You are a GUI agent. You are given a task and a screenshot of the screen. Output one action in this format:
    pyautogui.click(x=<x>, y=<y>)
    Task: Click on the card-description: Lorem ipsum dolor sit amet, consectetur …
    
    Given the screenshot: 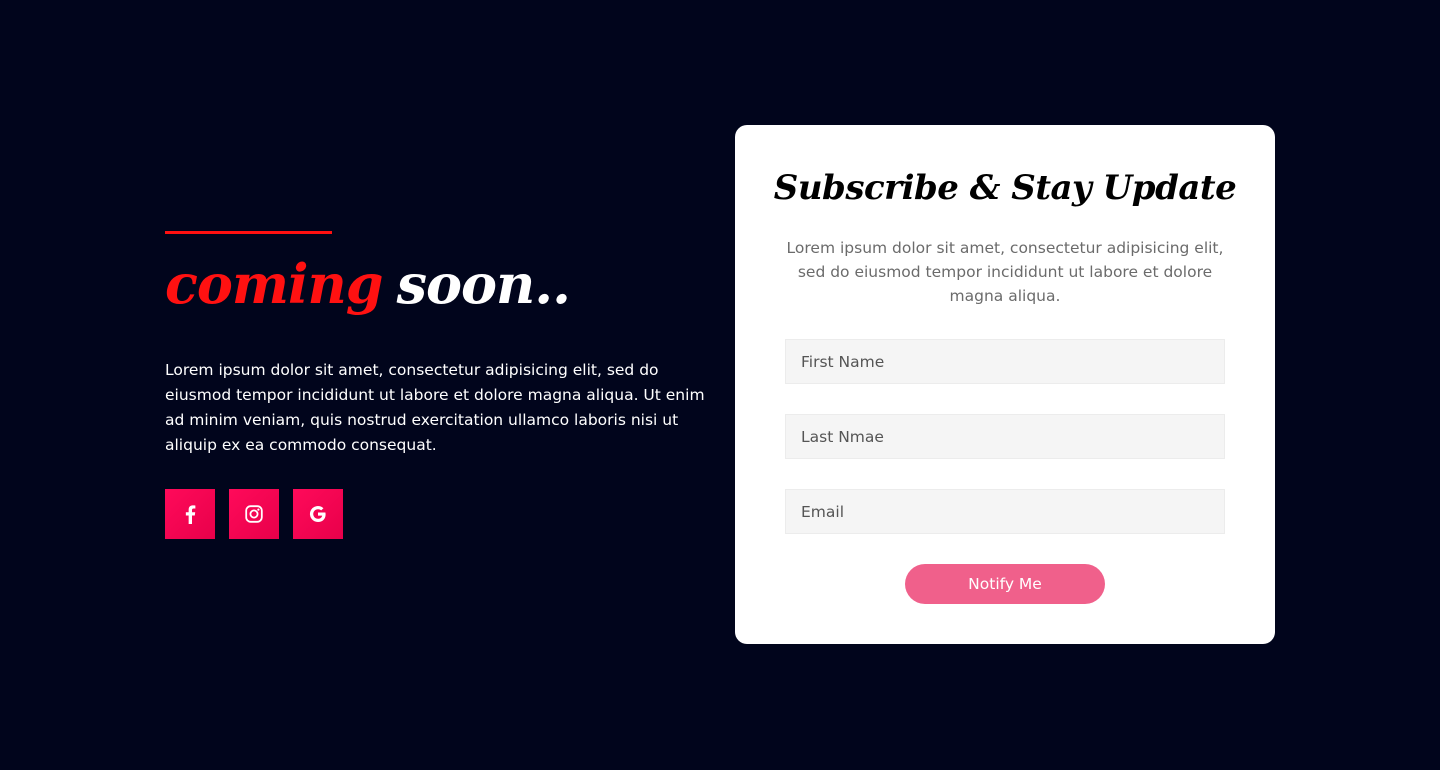 What is the action you would take?
    pyautogui.click(x=1005, y=272)
    